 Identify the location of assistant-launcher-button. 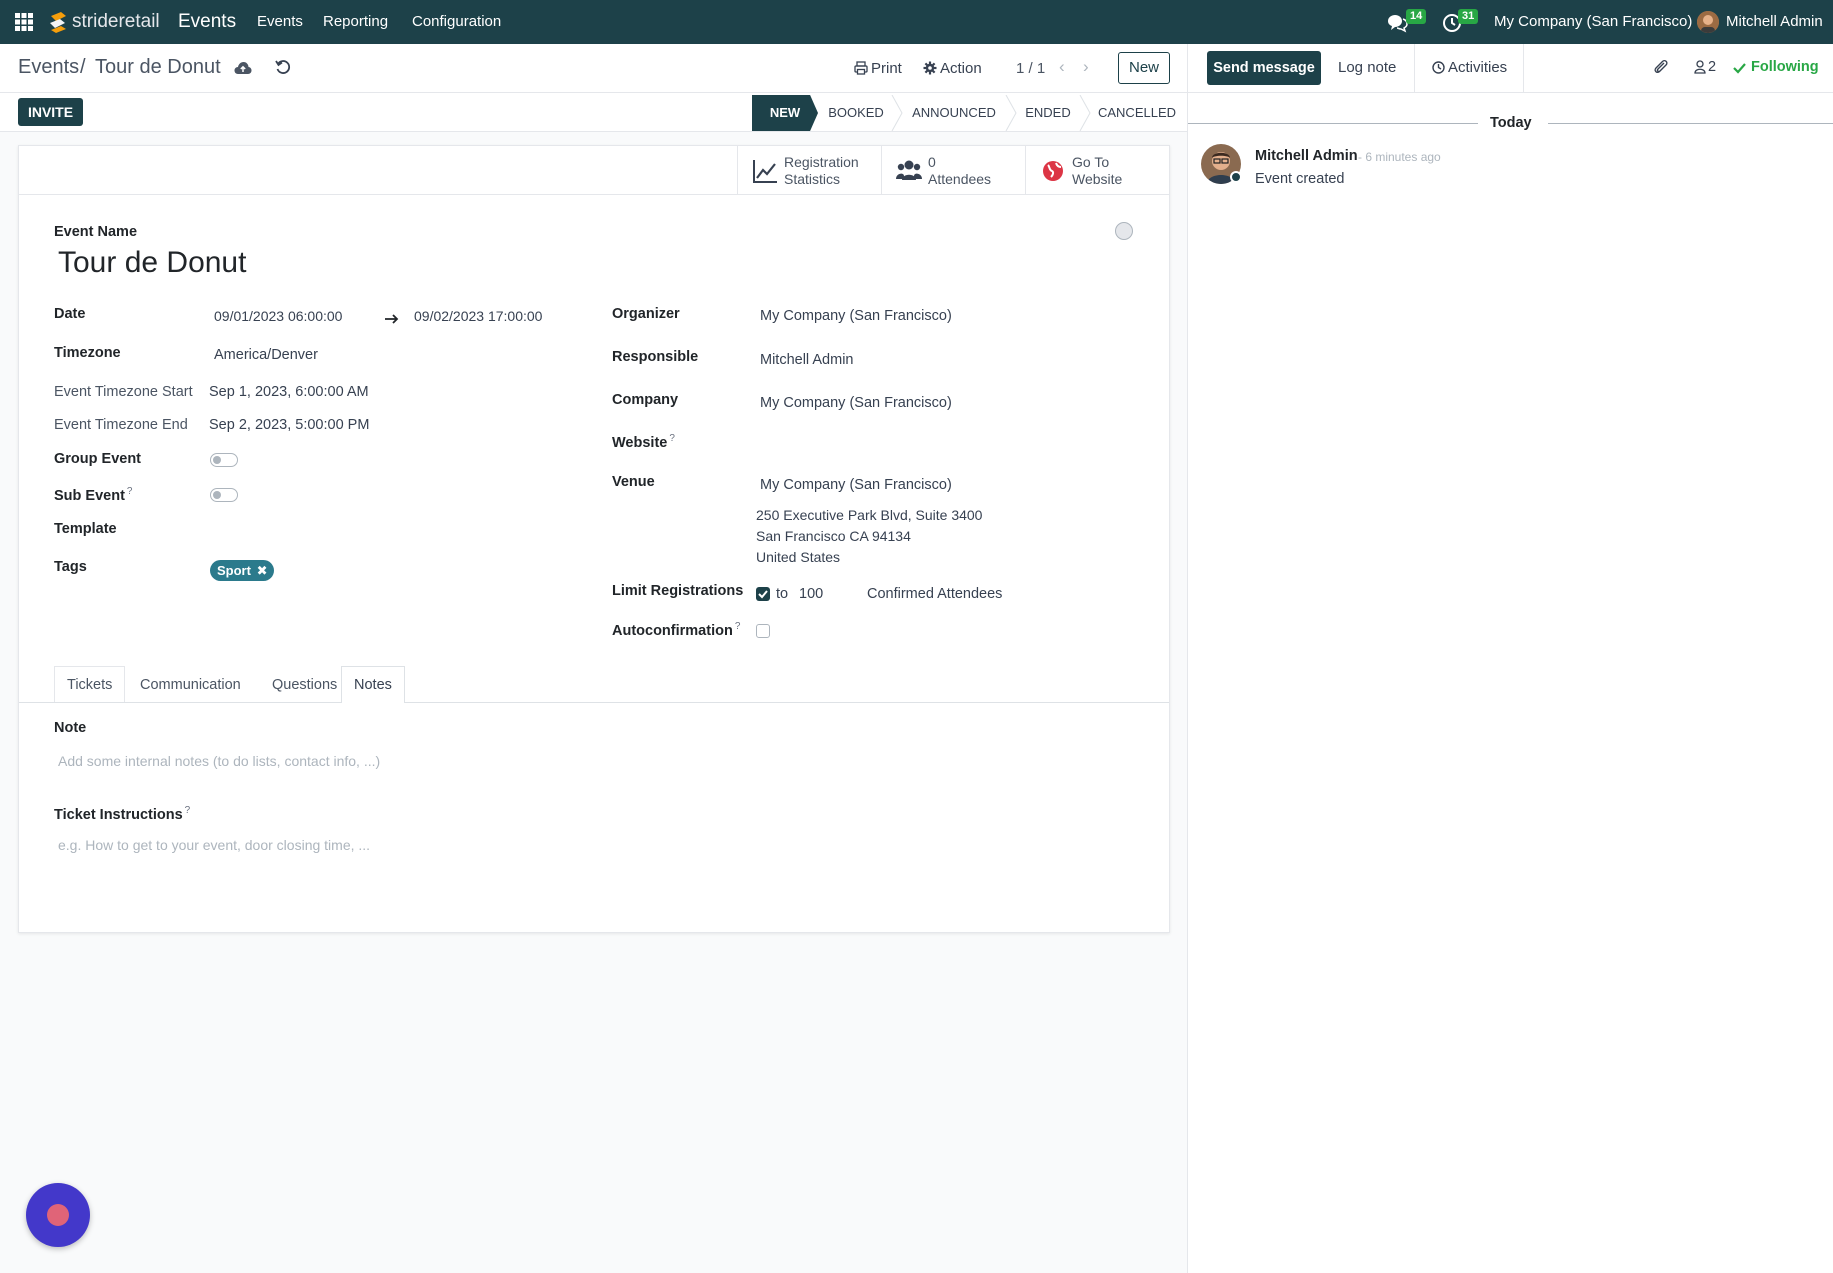
(58, 1215).